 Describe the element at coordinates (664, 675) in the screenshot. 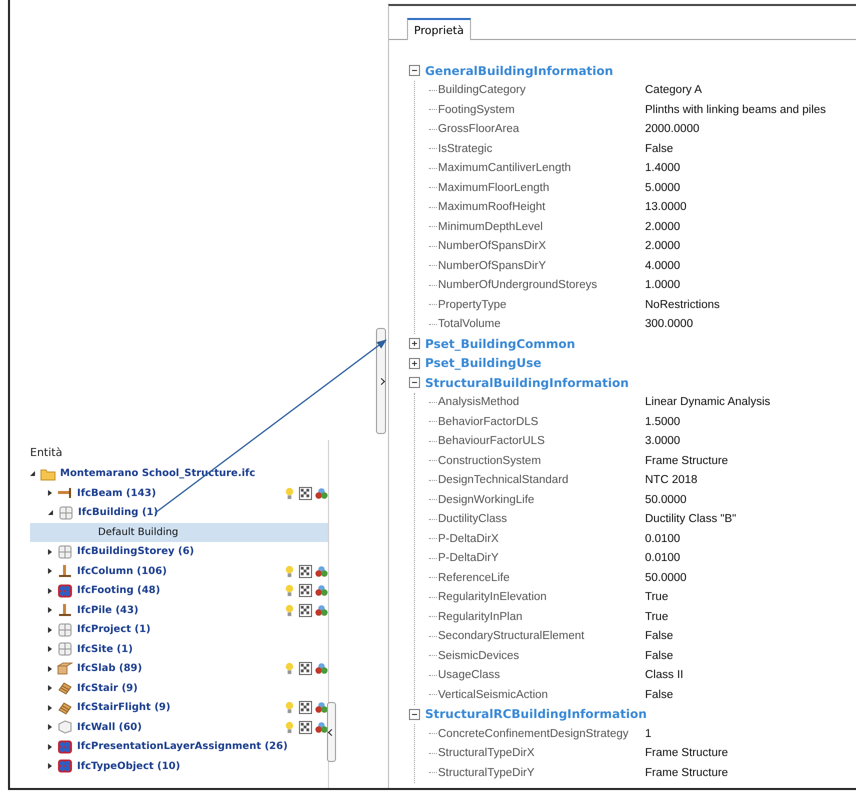

I see `property-value: Class II` at that location.